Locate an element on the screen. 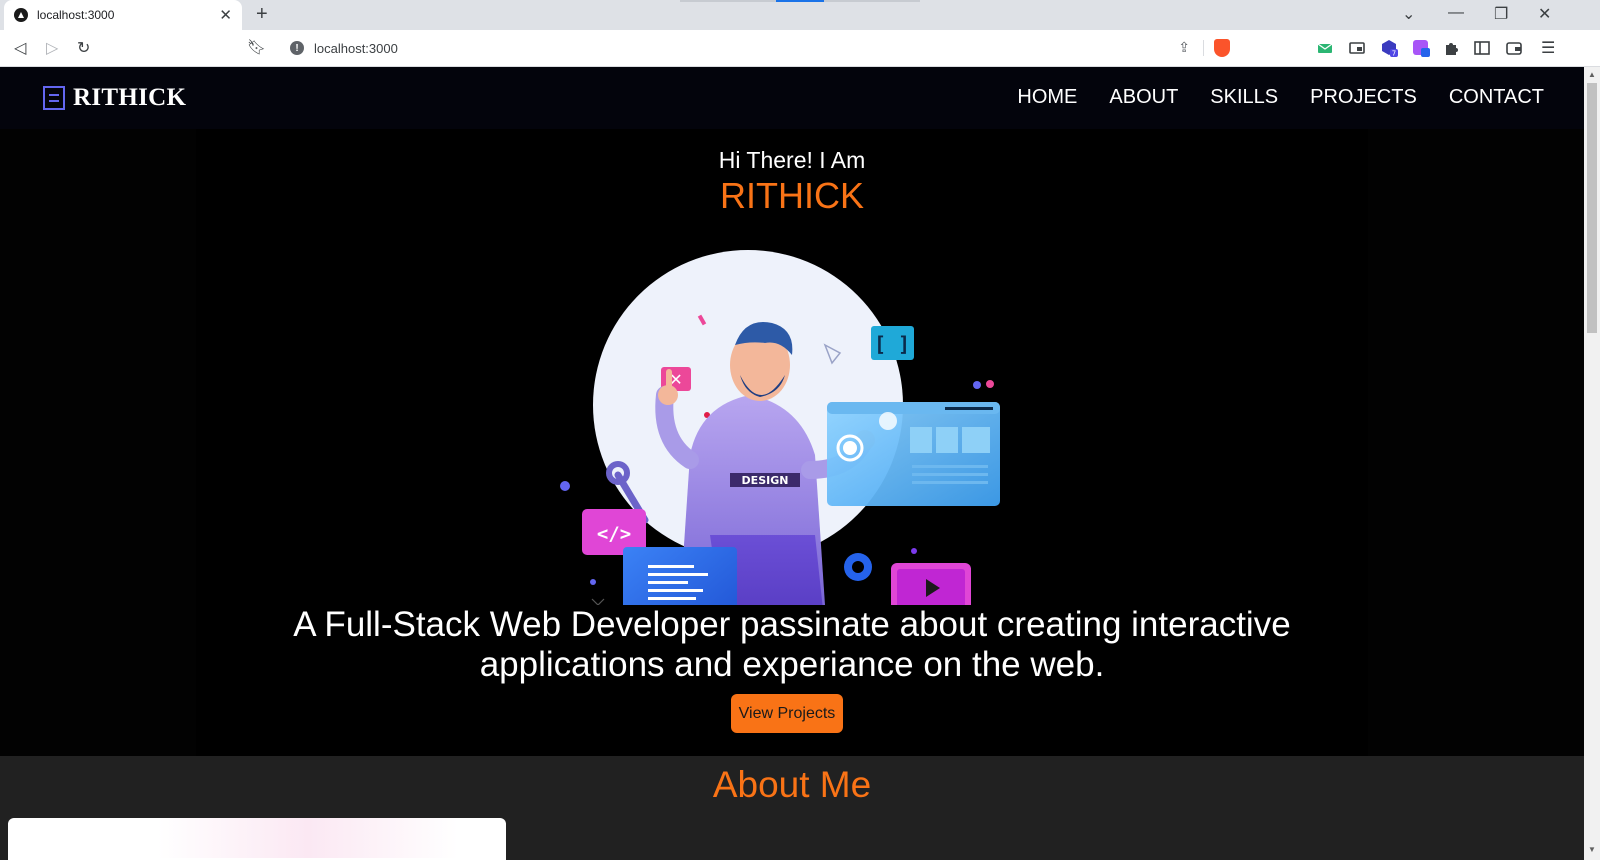 The width and height of the screenshot is (1600, 860). page-scrollbar: ▲ ▼ is located at coordinates (1592, 463).